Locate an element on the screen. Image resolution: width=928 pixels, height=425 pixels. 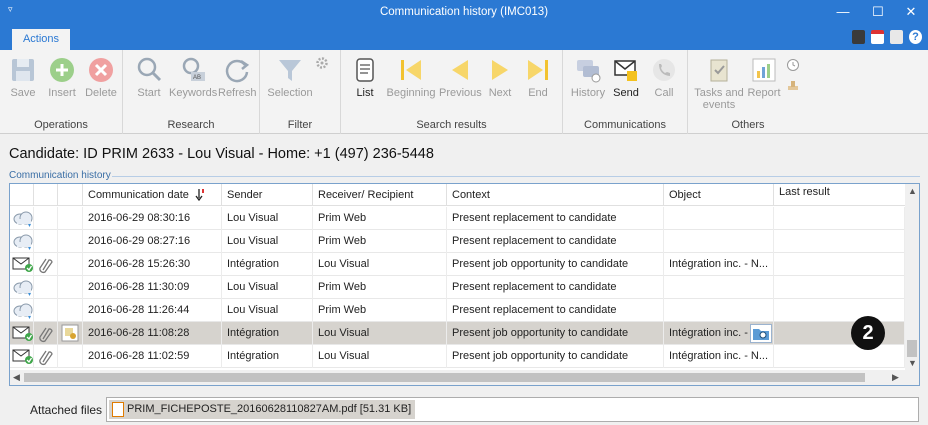
clock-icon is located at coordinates (793, 65).